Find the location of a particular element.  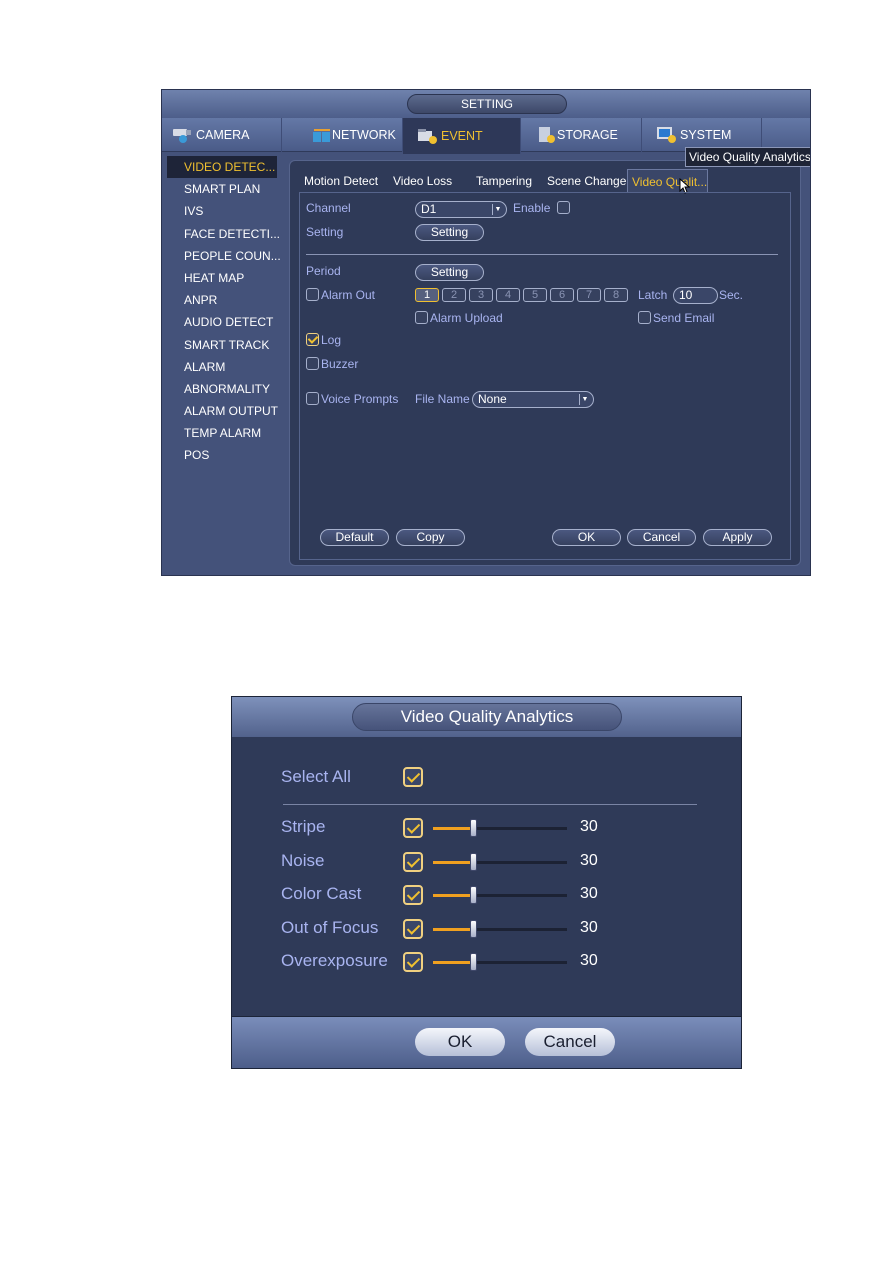

alarm-channel-3: 3 is located at coordinates (481, 295).